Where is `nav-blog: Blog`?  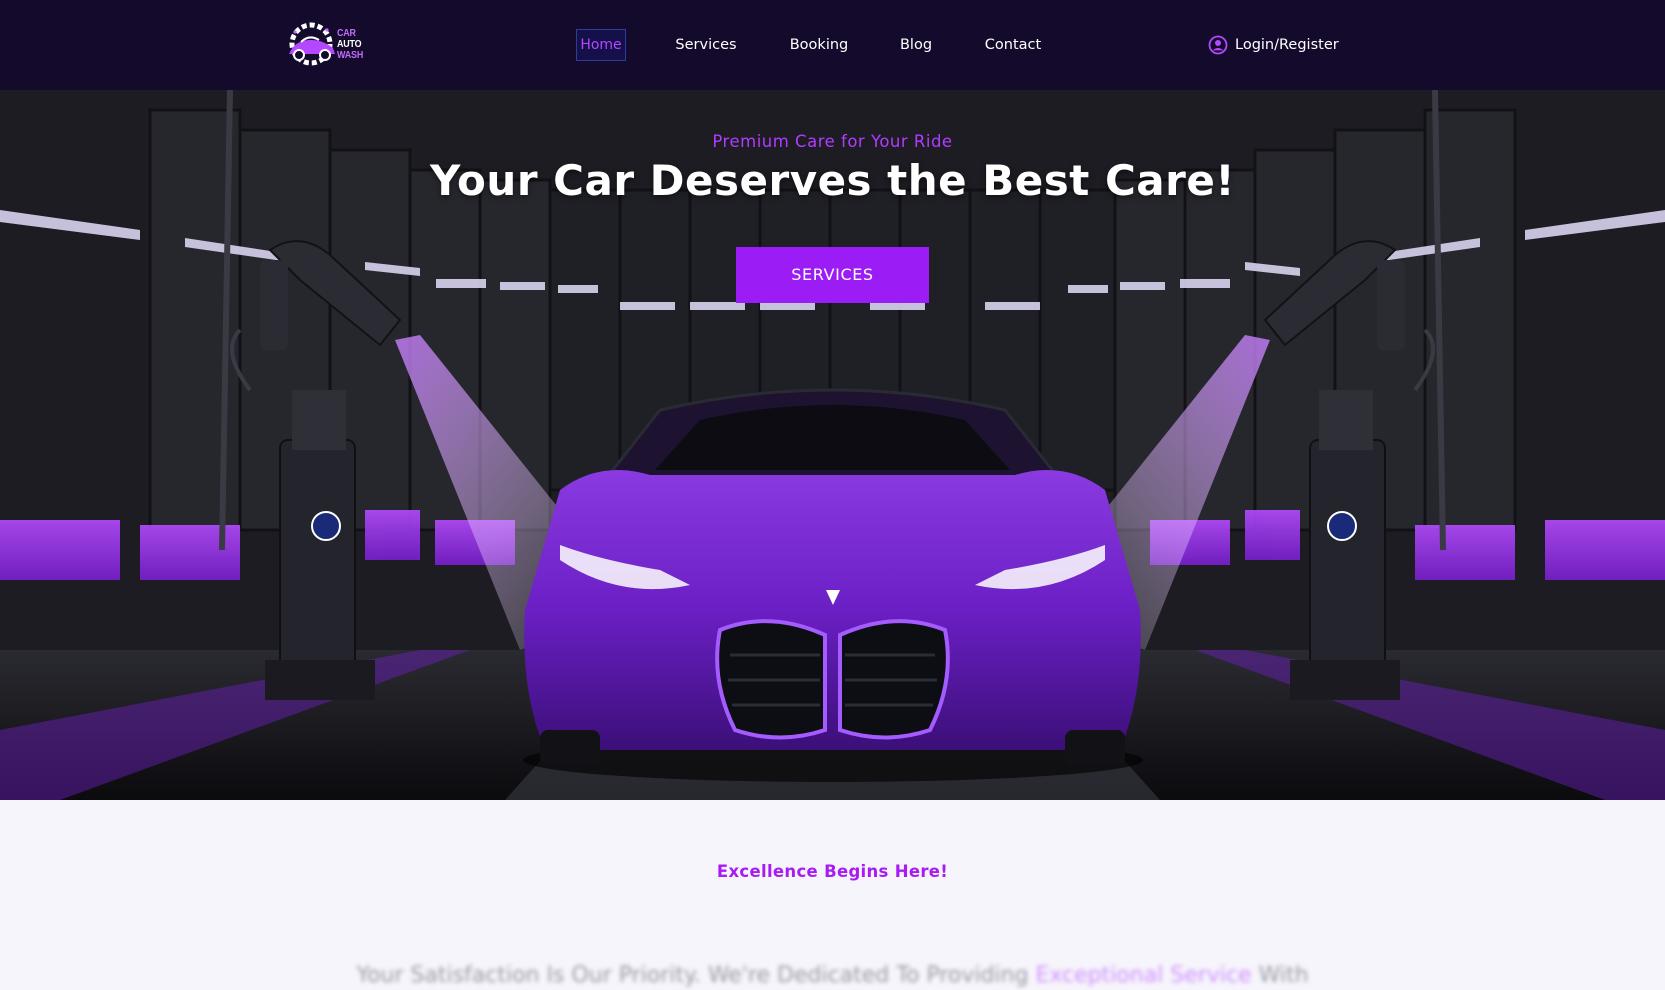 nav-blog: Blog is located at coordinates (916, 45).